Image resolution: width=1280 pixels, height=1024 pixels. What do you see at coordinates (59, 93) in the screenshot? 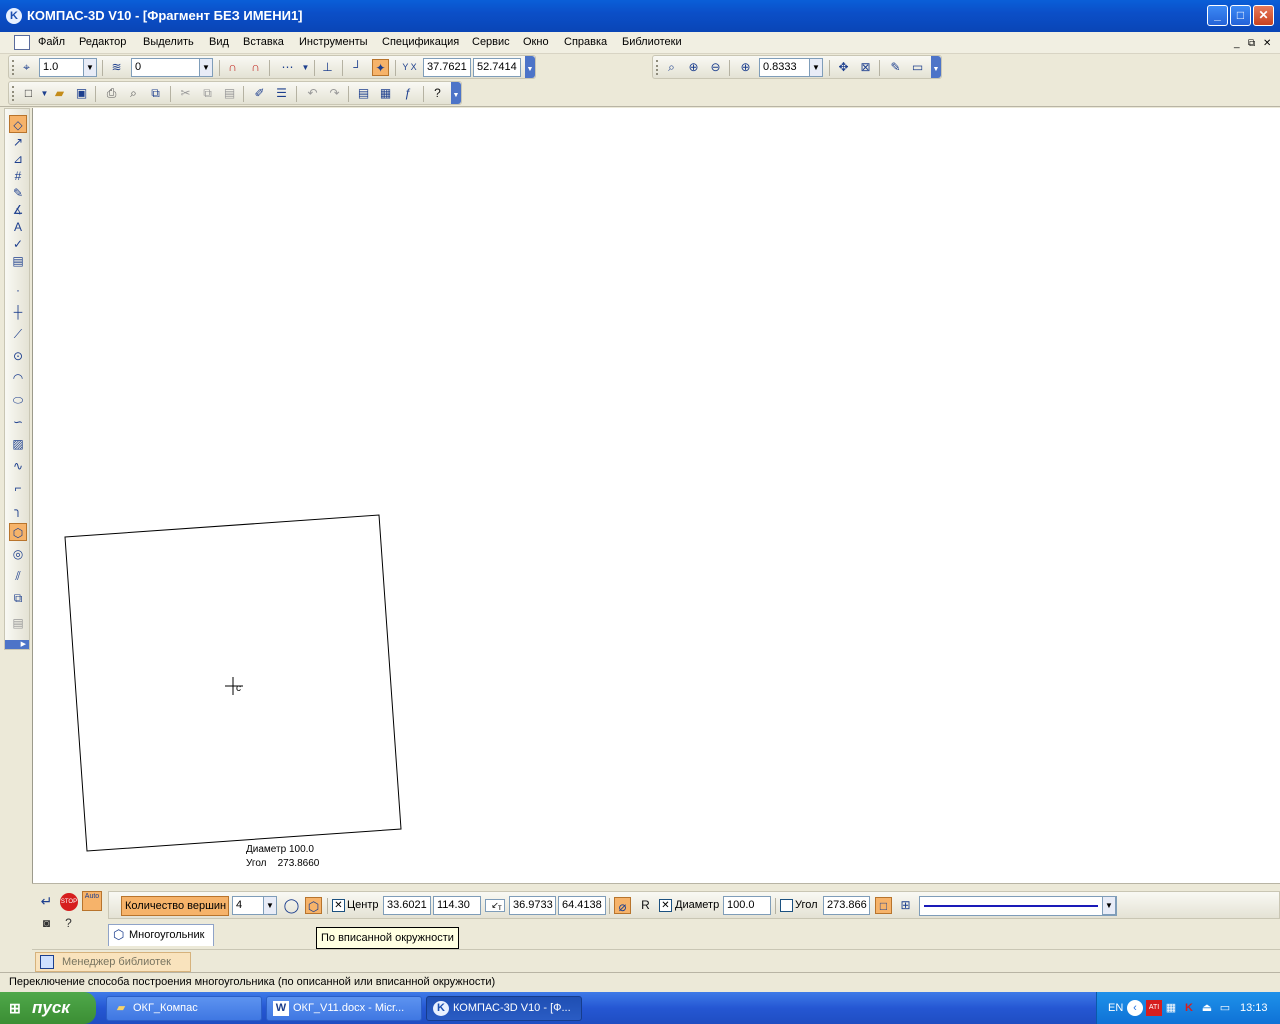
I see `open-icon: ▰` at bounding box center [59, 93].